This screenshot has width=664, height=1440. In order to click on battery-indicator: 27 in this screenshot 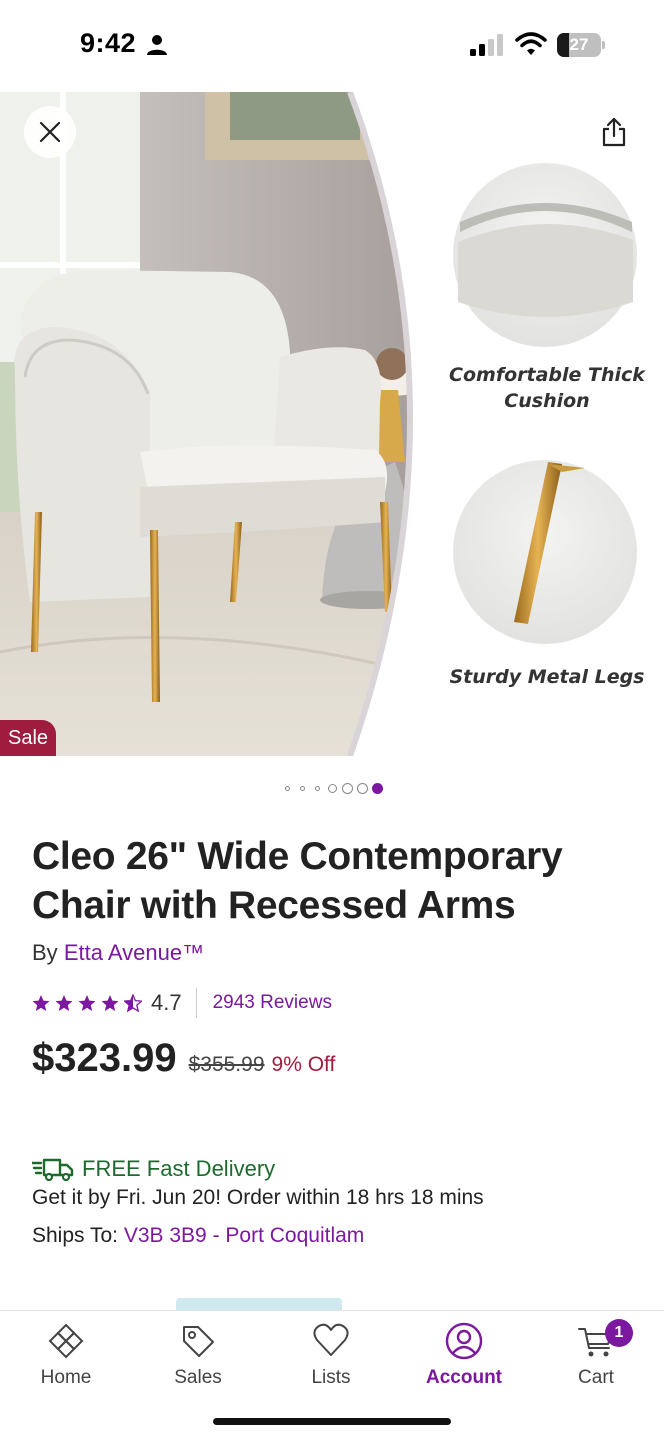, I will do `click(581, 45)`.